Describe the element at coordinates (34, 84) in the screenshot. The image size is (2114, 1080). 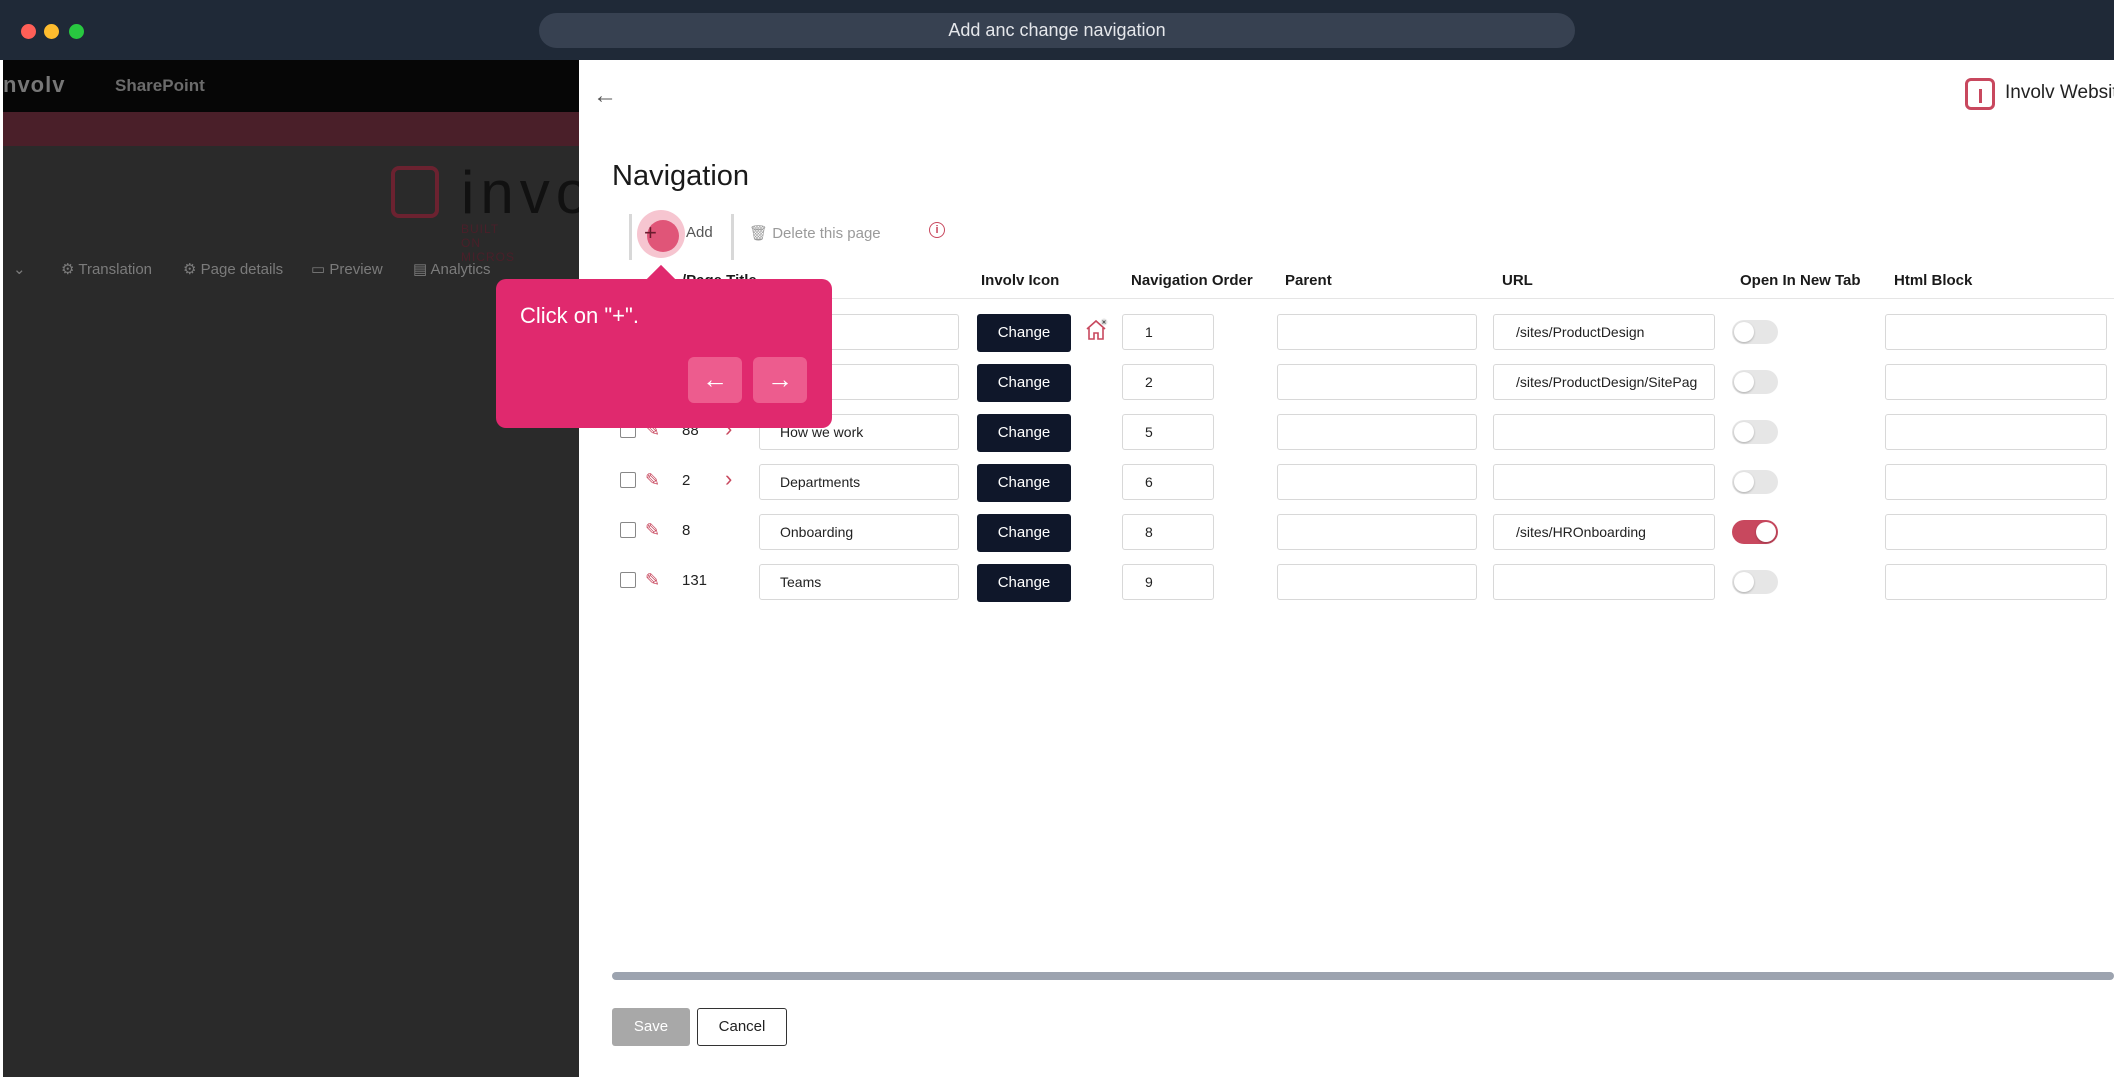
I see `involv-logo: nvolv` at that location.